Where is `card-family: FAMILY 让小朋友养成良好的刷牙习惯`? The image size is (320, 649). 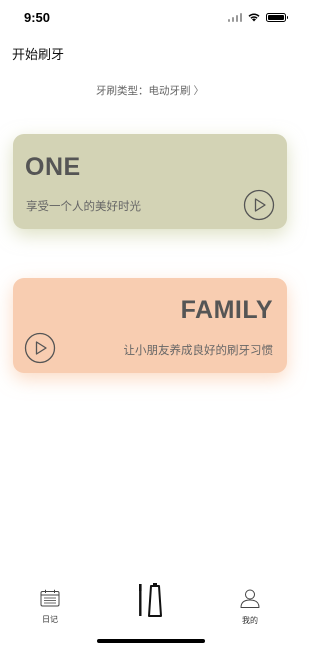 card-family: FAMILY 让小朋友养成良好的刷牙习惯 is located at coordinates (150, 325).